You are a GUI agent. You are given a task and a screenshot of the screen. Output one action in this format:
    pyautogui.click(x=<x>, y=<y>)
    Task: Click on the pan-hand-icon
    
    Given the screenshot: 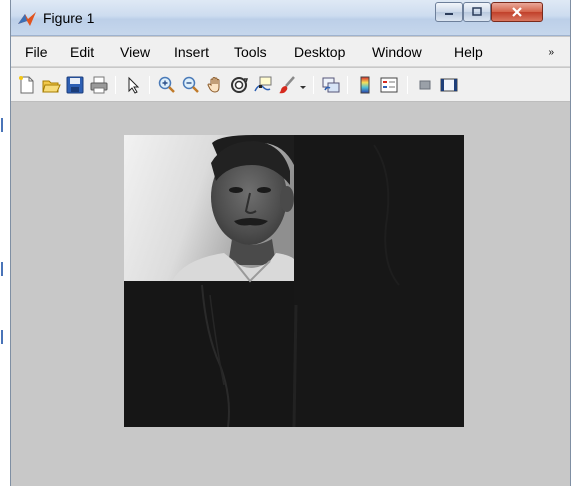 What is the action you would take?
    pyautogui.click(x=215, y=85)
    